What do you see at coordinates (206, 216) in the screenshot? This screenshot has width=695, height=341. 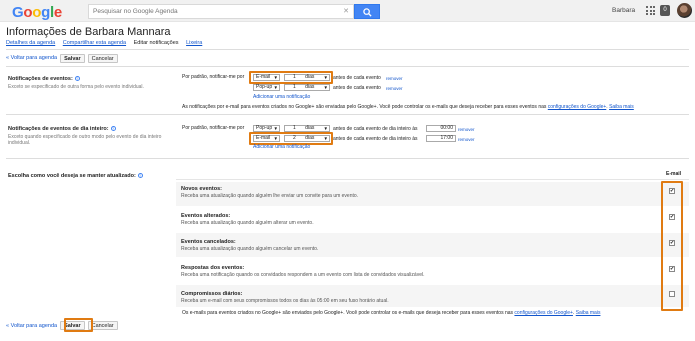 I see `update-title: Eventos alterados:` at bounding box center [206, 216].